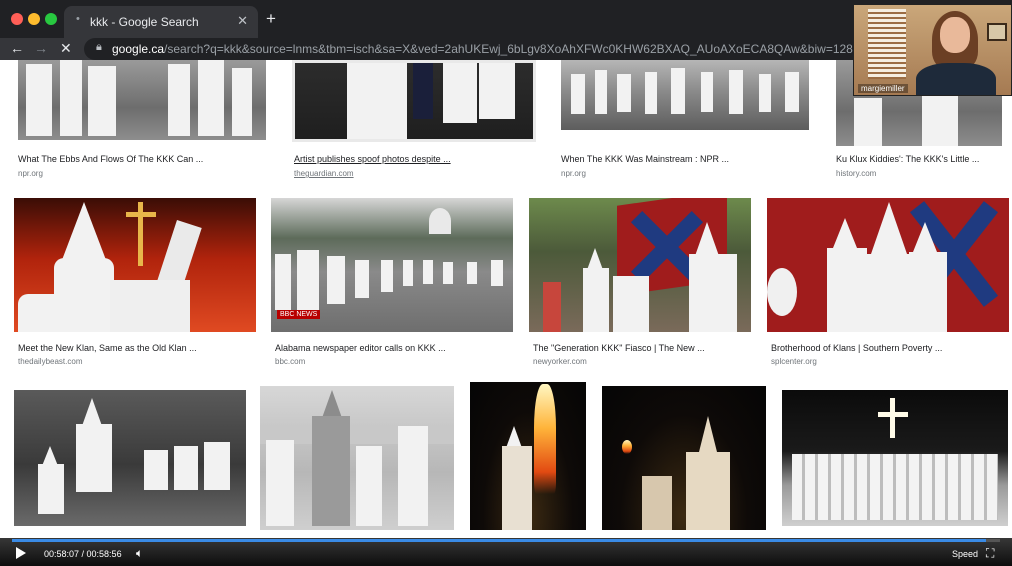 The image size is (1012, 566). I want to click on result-source: splcenter.org, so click(794, 361).